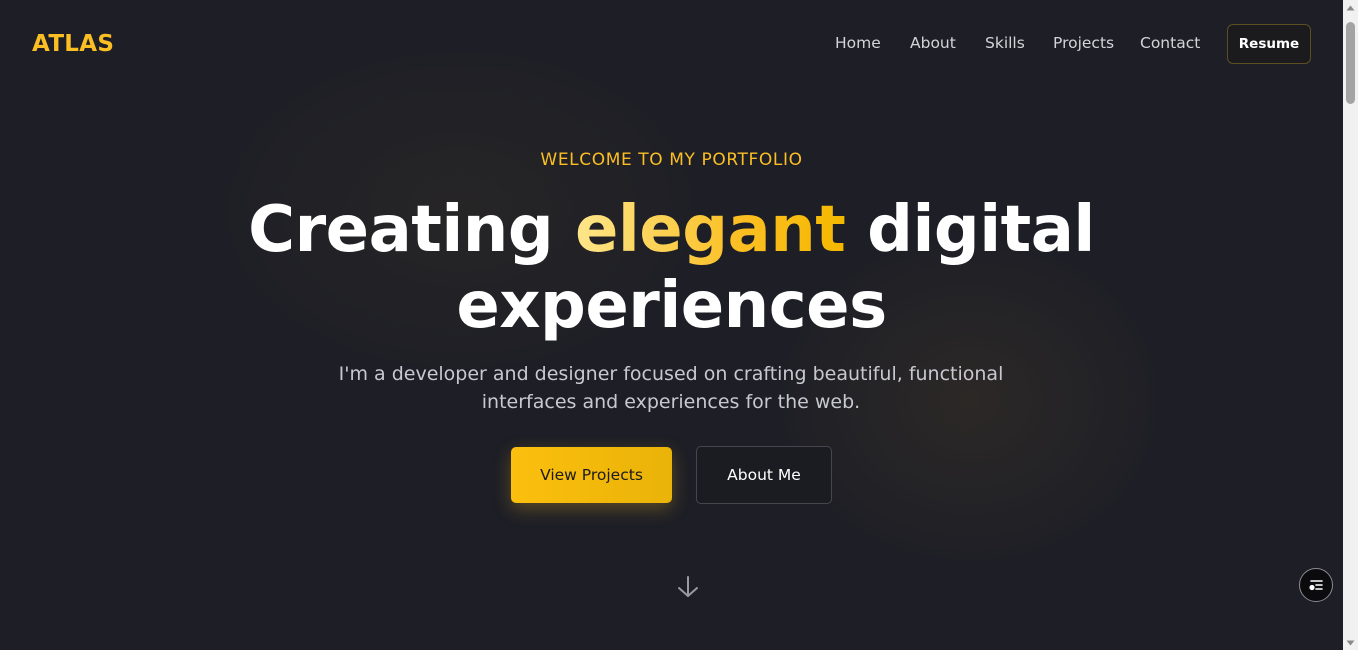  I want to click on headline-text: Creating, so click(411, 230).